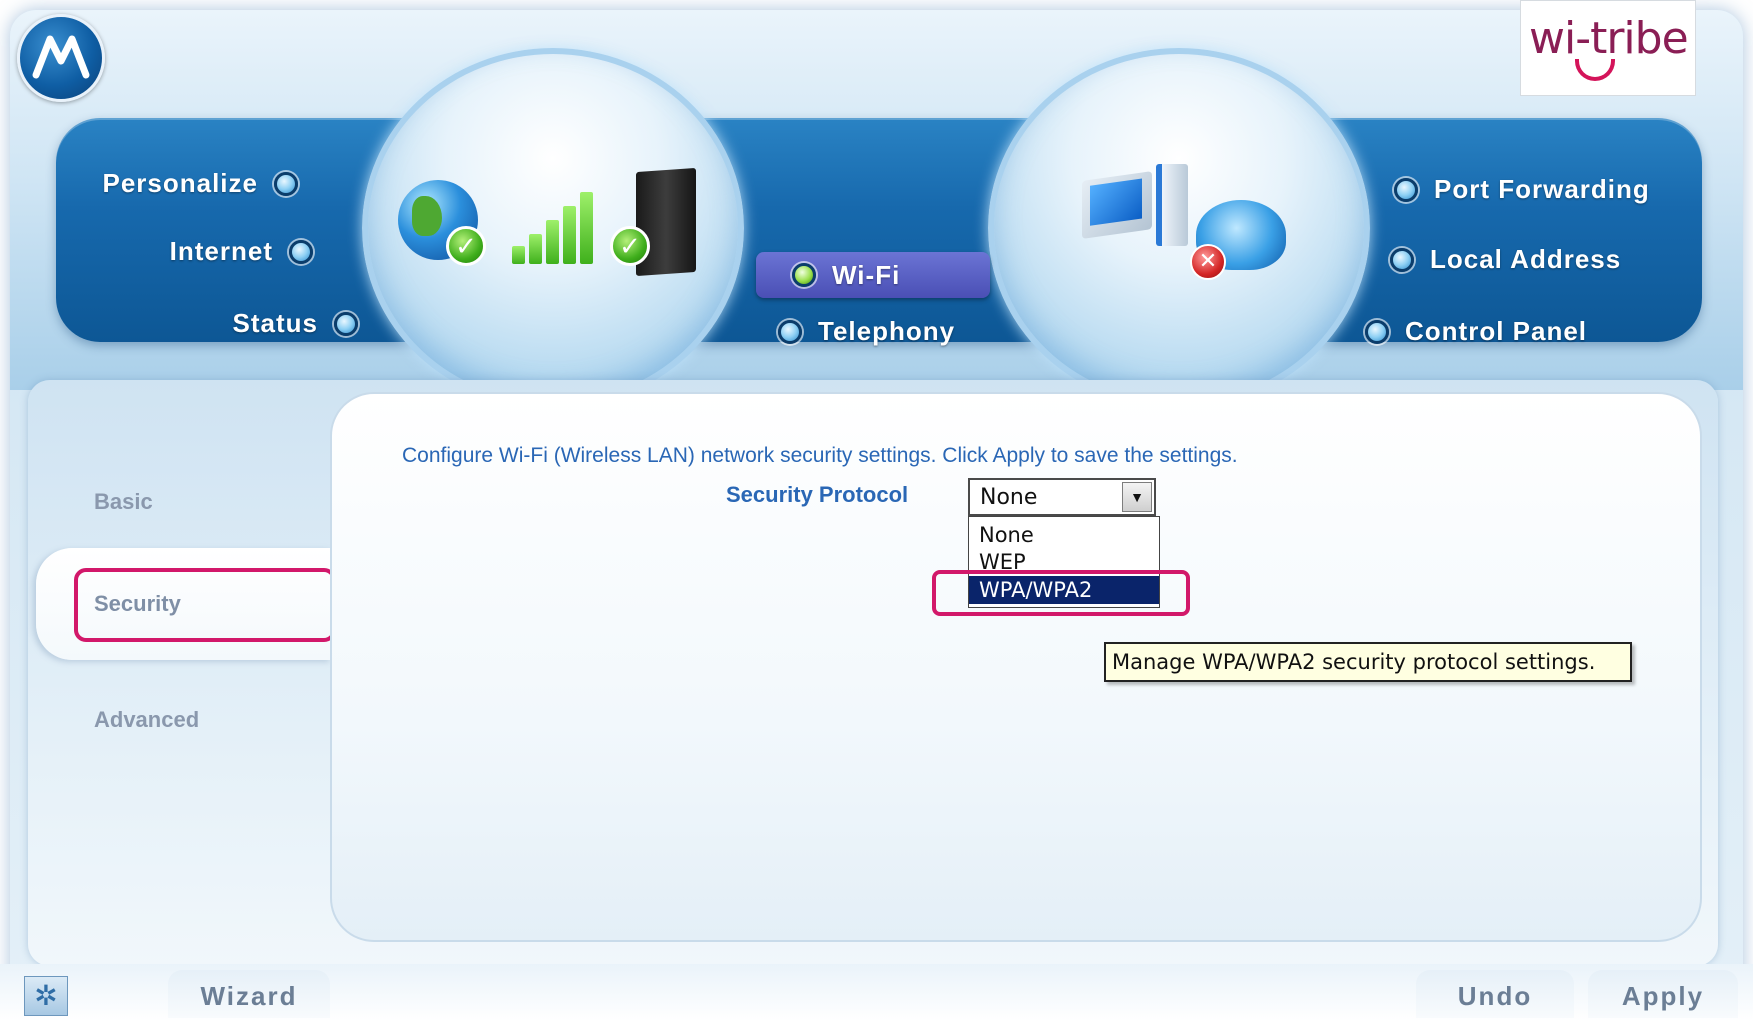 This screenshot has height=1021, width=1753. I want to click on computer-tower-icon, so click(1172, 205).